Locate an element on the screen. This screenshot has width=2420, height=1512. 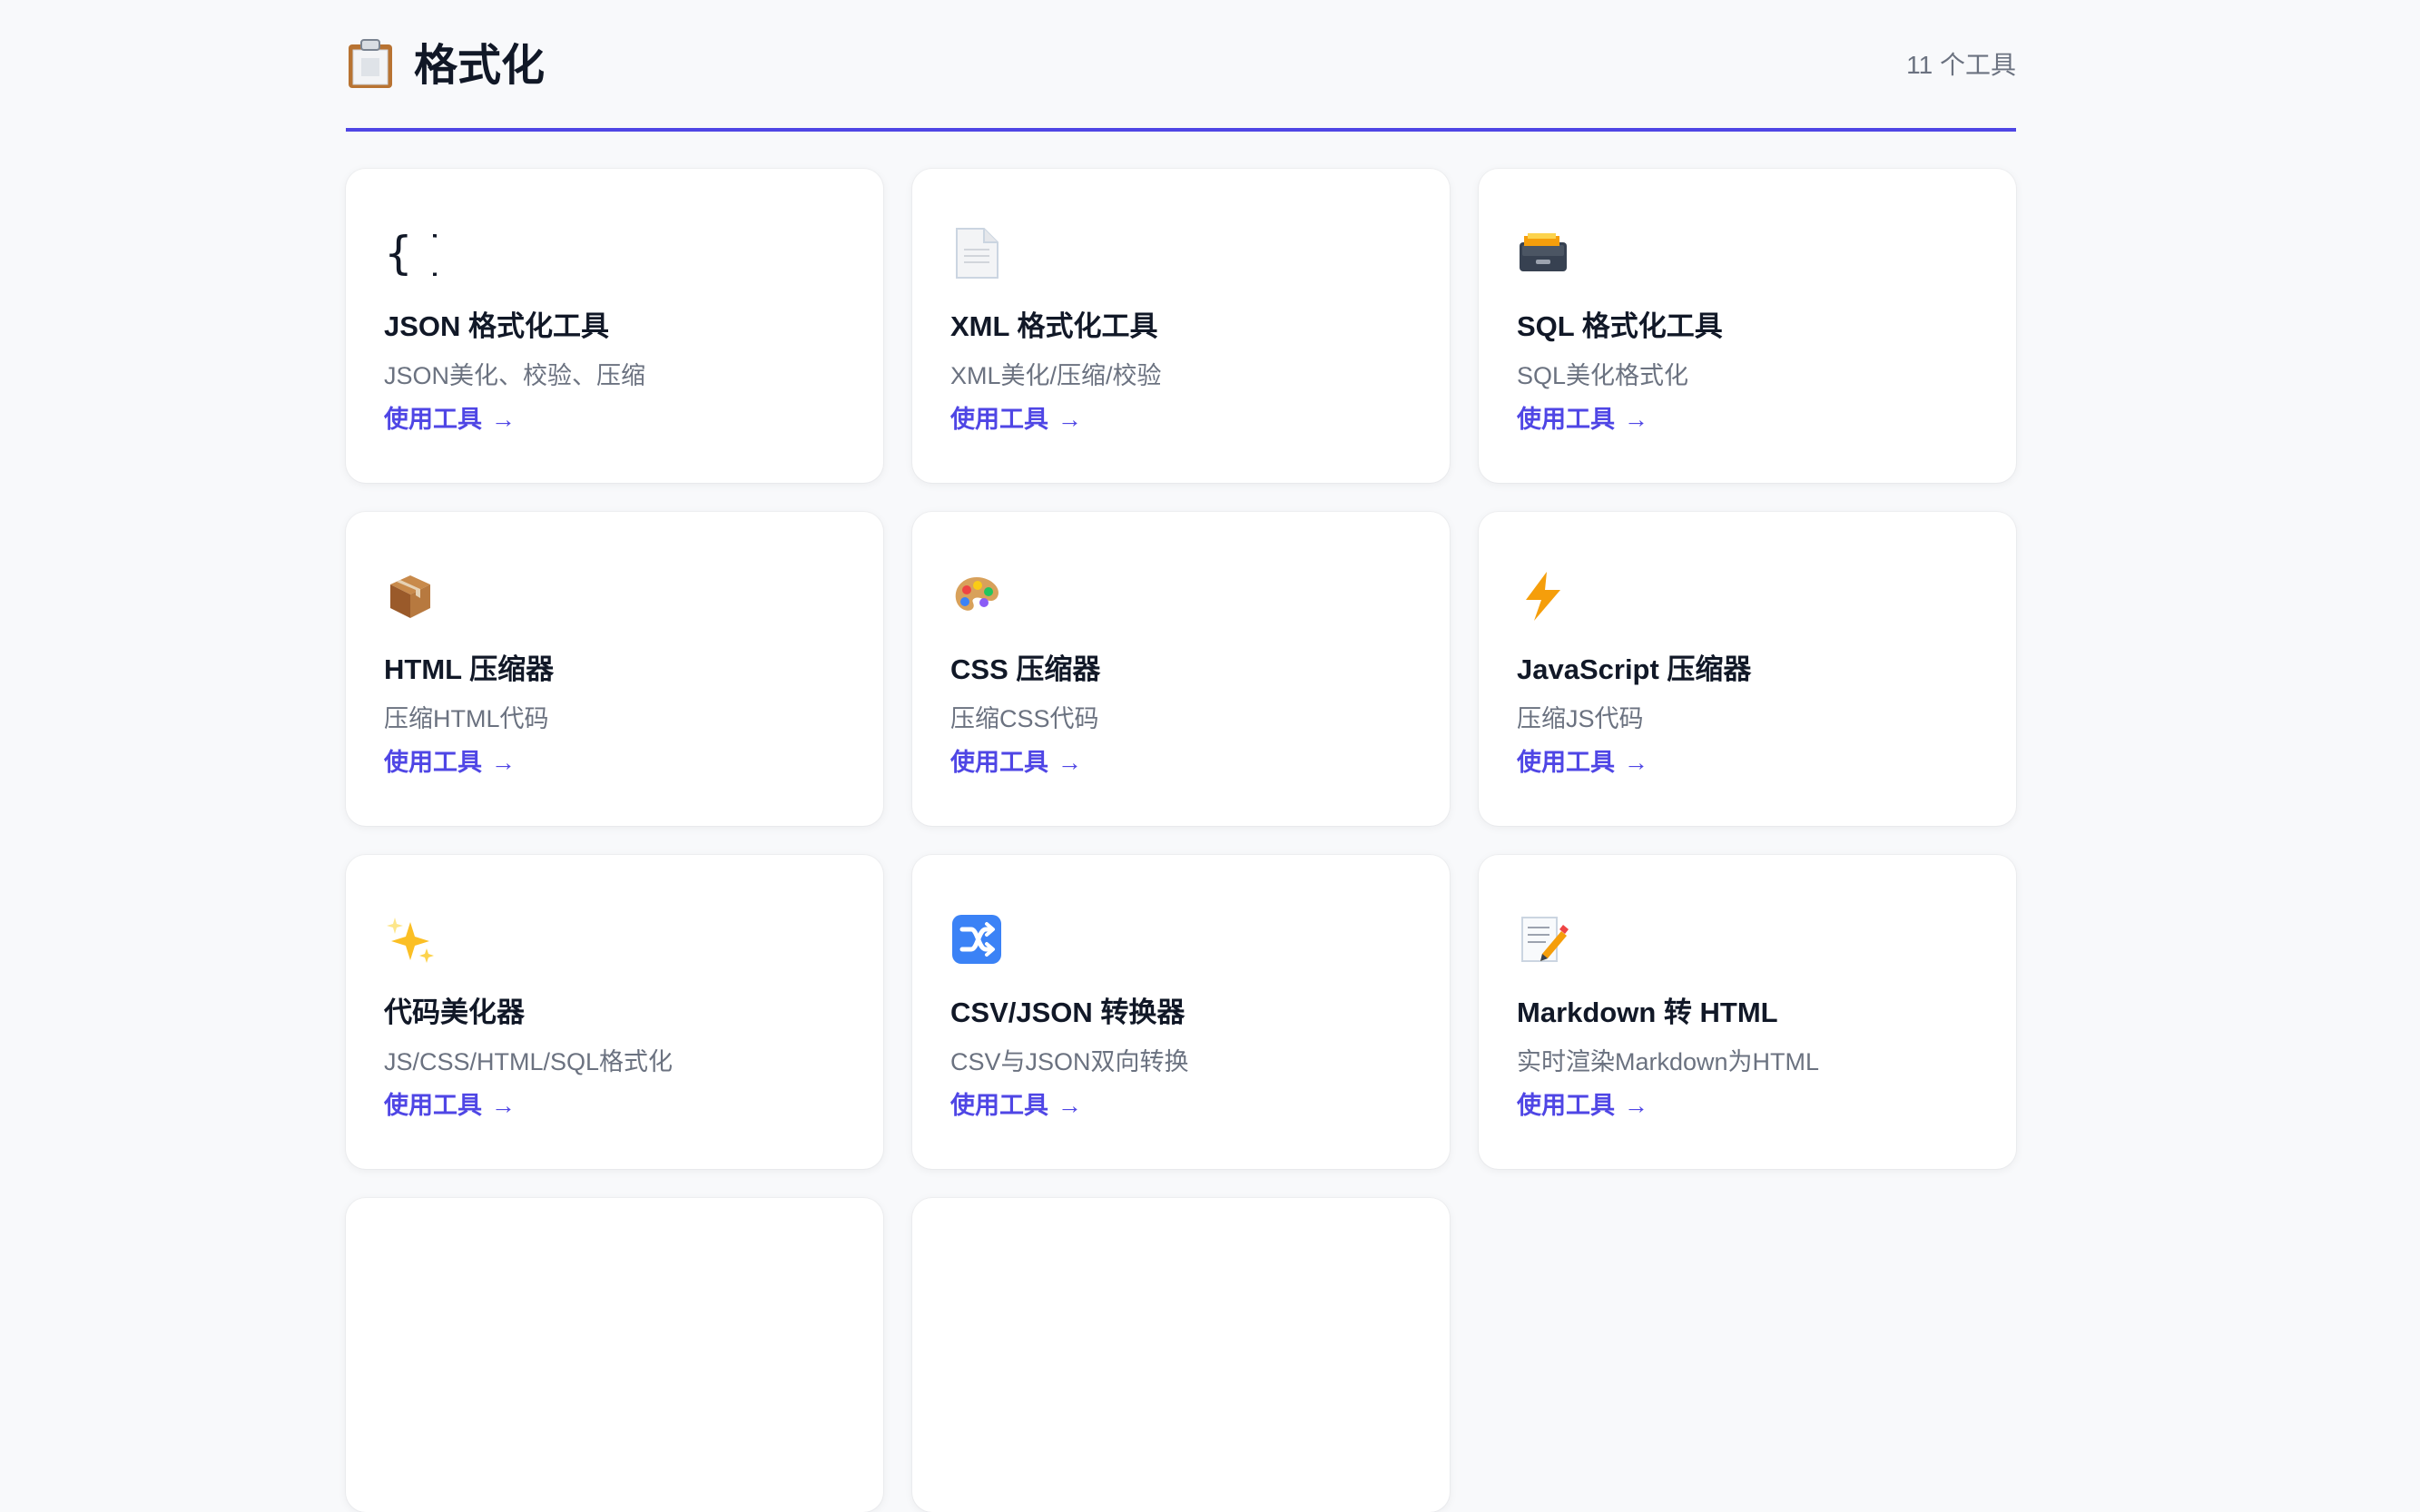
tool-card-javascript-minifier: JavaScript 压缩器 压缩JS代码 使用工具 → is located at coordinates (1748, 669).